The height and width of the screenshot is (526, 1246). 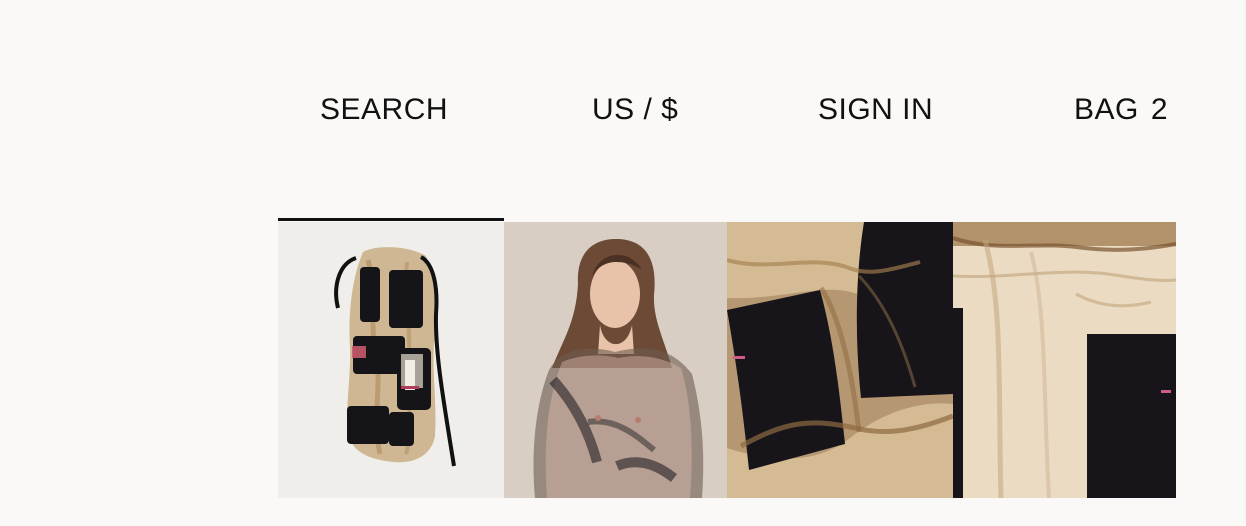 What do you see at coordinates (1106, 109) in the screenshot?
I see `bag-label: BAG` at bounding box center [1106, 109].